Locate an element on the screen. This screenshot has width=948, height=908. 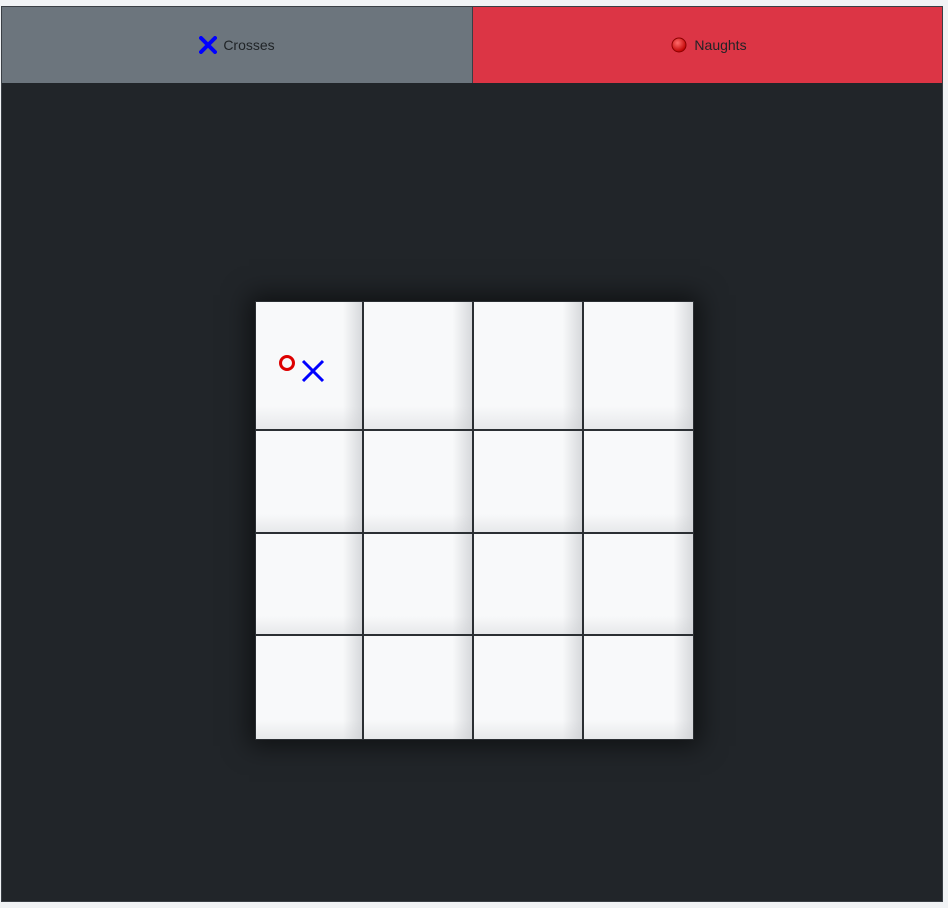
board-cell-r2-c4 is located at coordinates (638, 481).